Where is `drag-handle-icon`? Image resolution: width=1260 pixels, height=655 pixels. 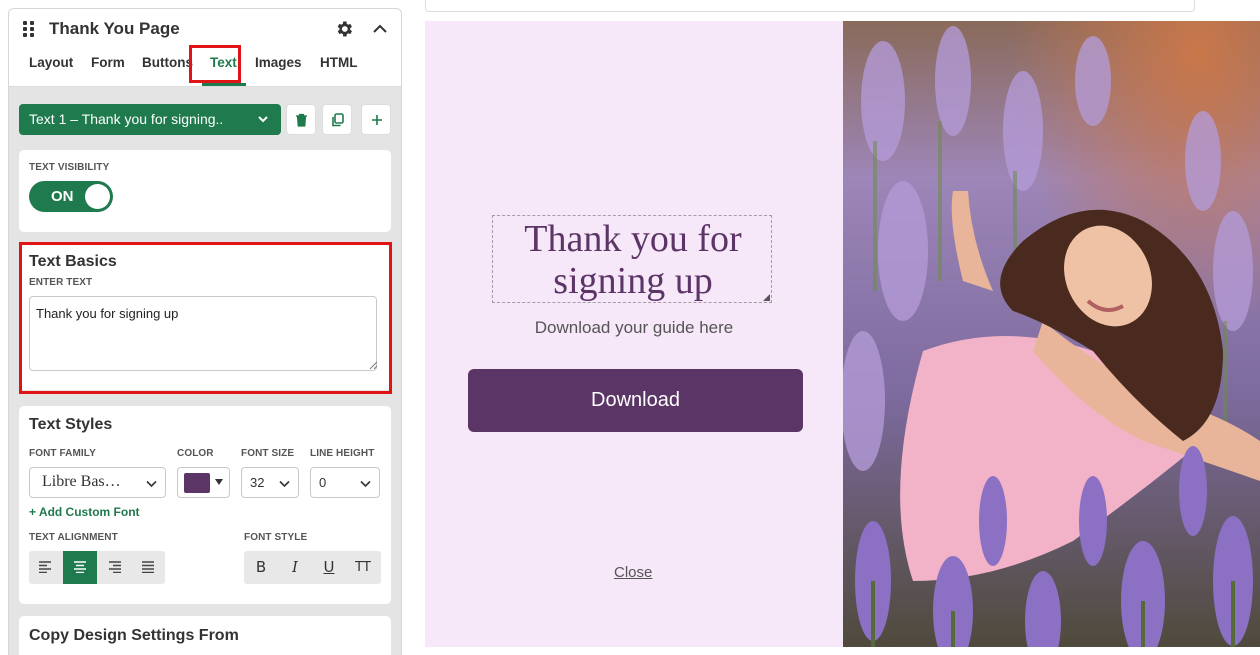 drag-handle-icon is located at coordinates (29, 29).